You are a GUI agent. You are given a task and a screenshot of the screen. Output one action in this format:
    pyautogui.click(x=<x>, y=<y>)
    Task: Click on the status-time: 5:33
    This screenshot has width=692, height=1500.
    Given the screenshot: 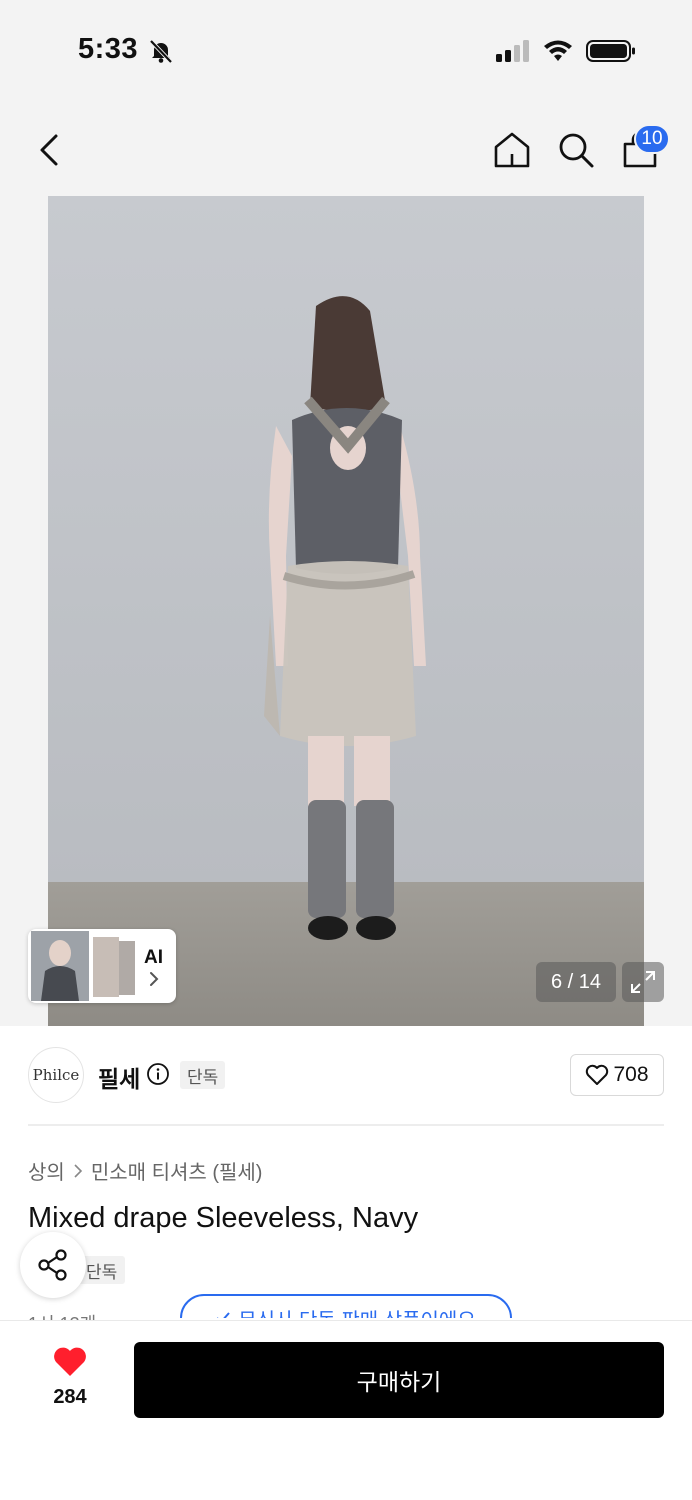 What is the action you would take?
    pyautogui.click(x=108, y=49)
    